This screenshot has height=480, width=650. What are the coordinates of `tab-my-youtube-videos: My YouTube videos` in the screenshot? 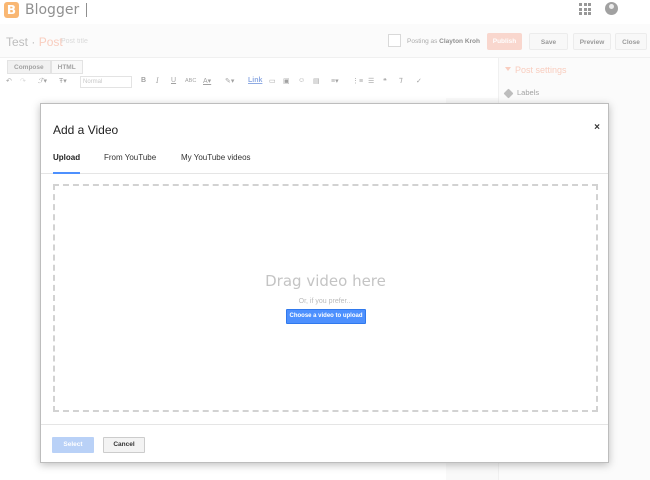 It's located at (216, 163).